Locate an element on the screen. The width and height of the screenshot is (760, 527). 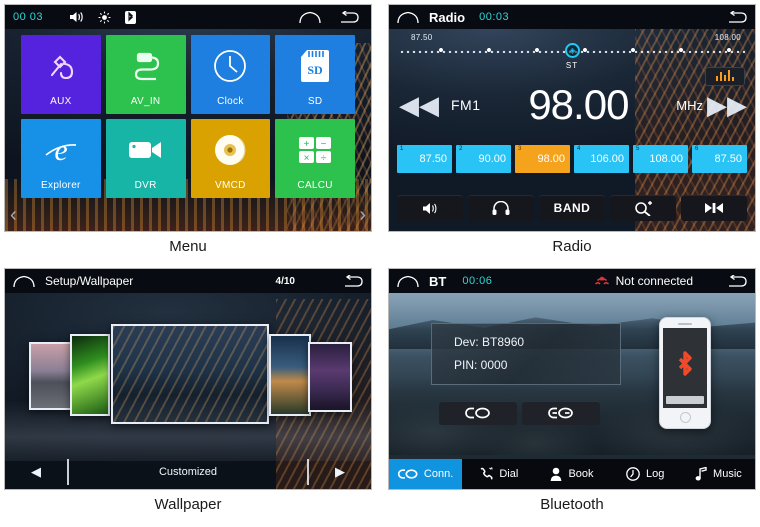
preset-button: 1 87.50 is located at coordinates (424, 159).